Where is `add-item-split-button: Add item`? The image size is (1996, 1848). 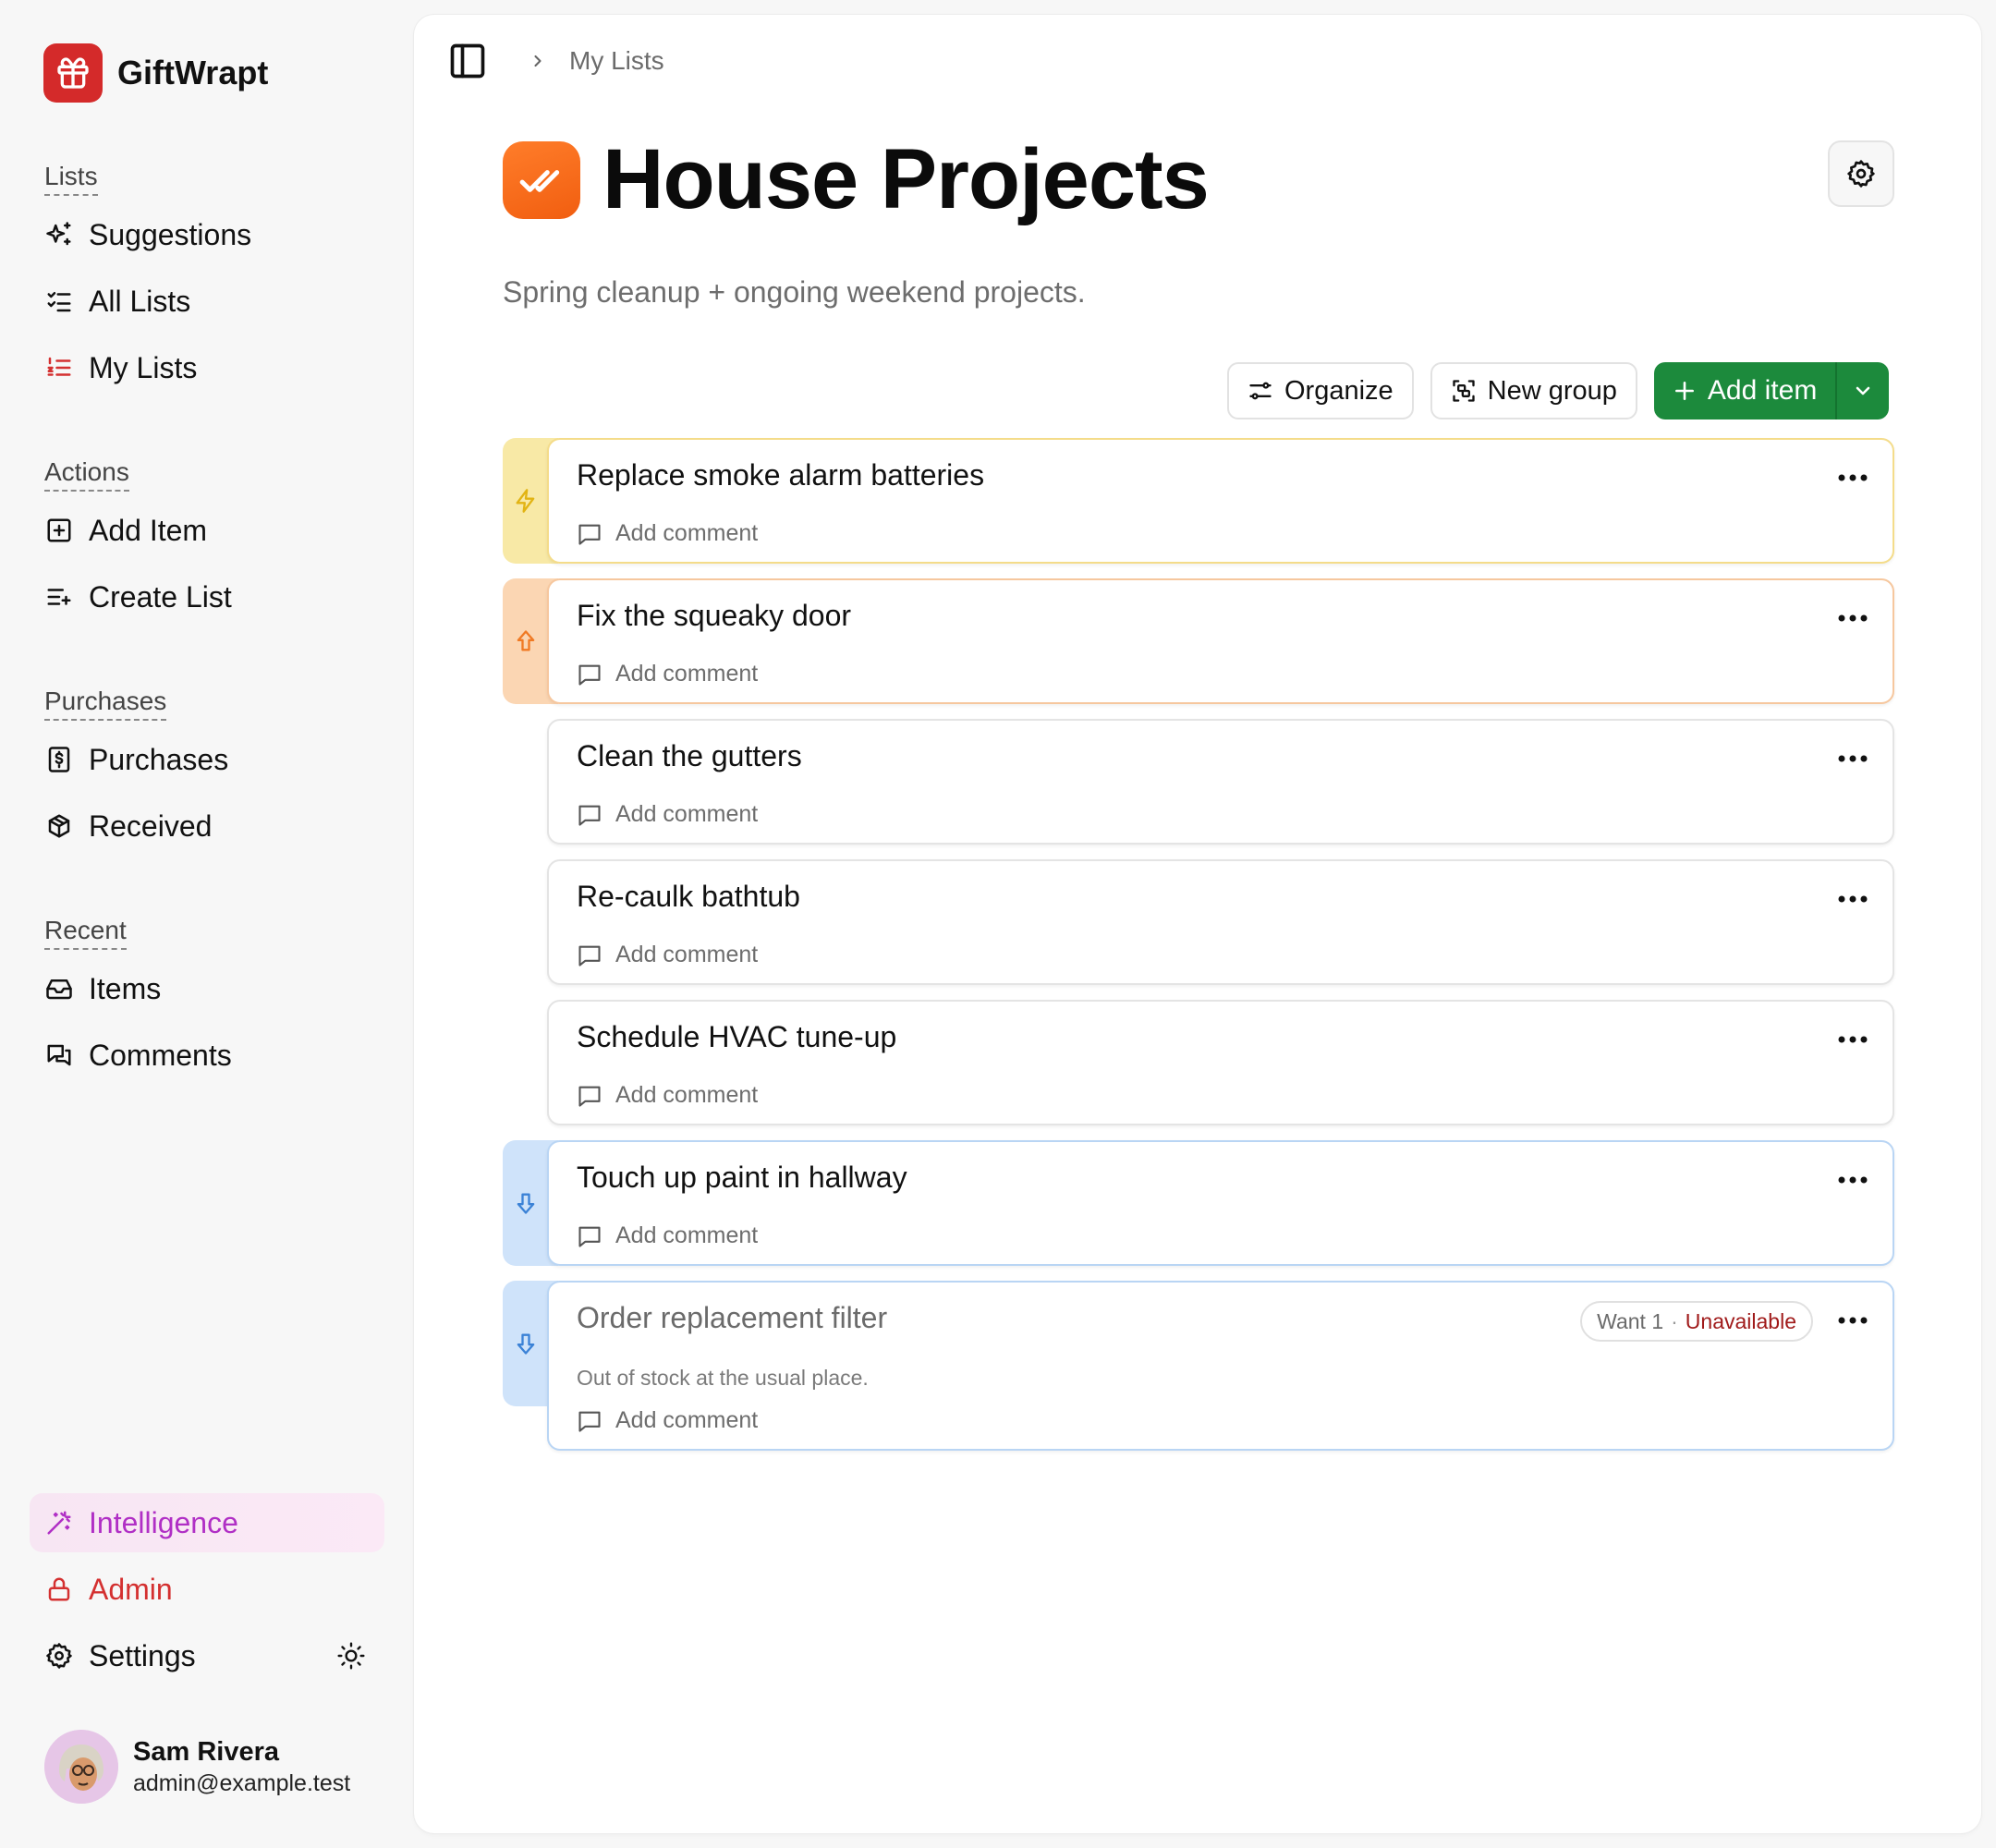
add-item-split-button: Add item is located at coordinates (1771, 390).